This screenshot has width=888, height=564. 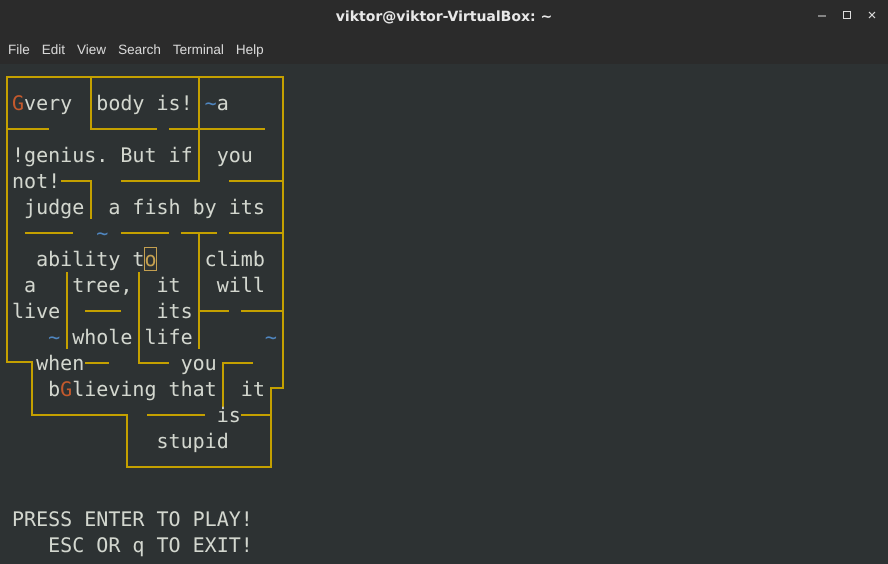 I want to click on maze-text-line: bGlieving that it, so click(x=156, y=389).